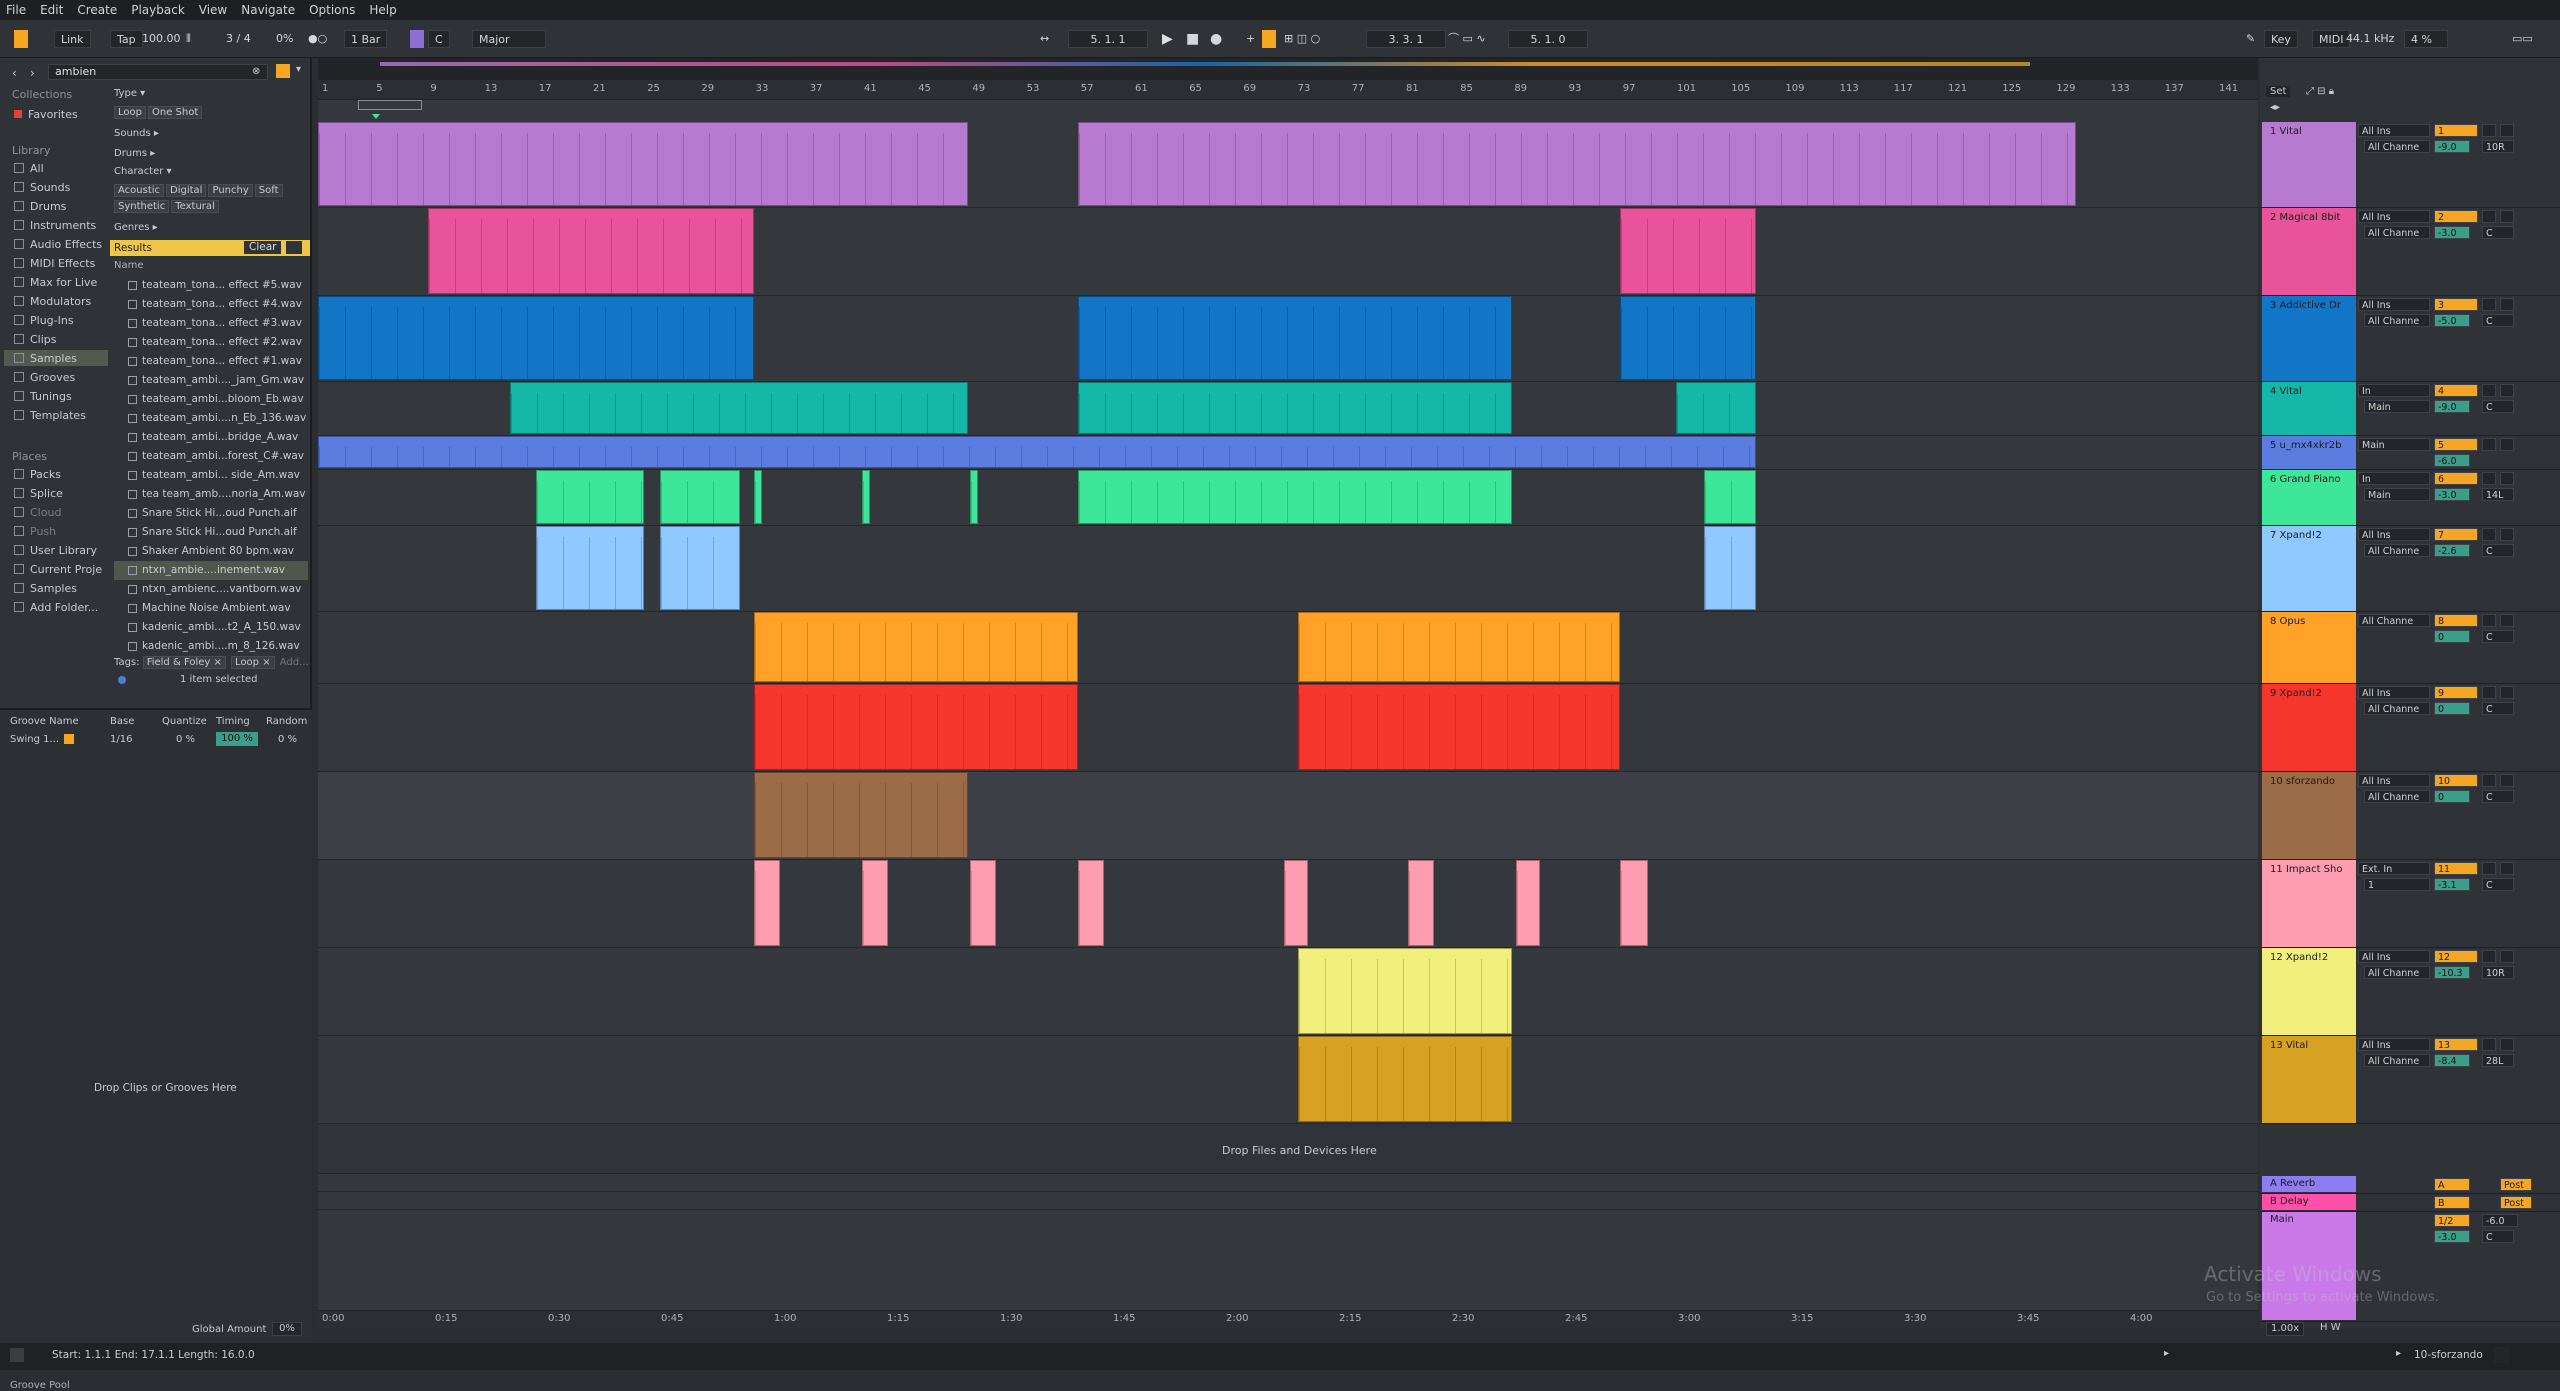 Image resolution: width=2560 pixels, height=1391 pixels. What do you see at coordinates (40, 206) in the screenshot?
I see `sidebar-item-drums: Drums` at bounding box center [40, 206].